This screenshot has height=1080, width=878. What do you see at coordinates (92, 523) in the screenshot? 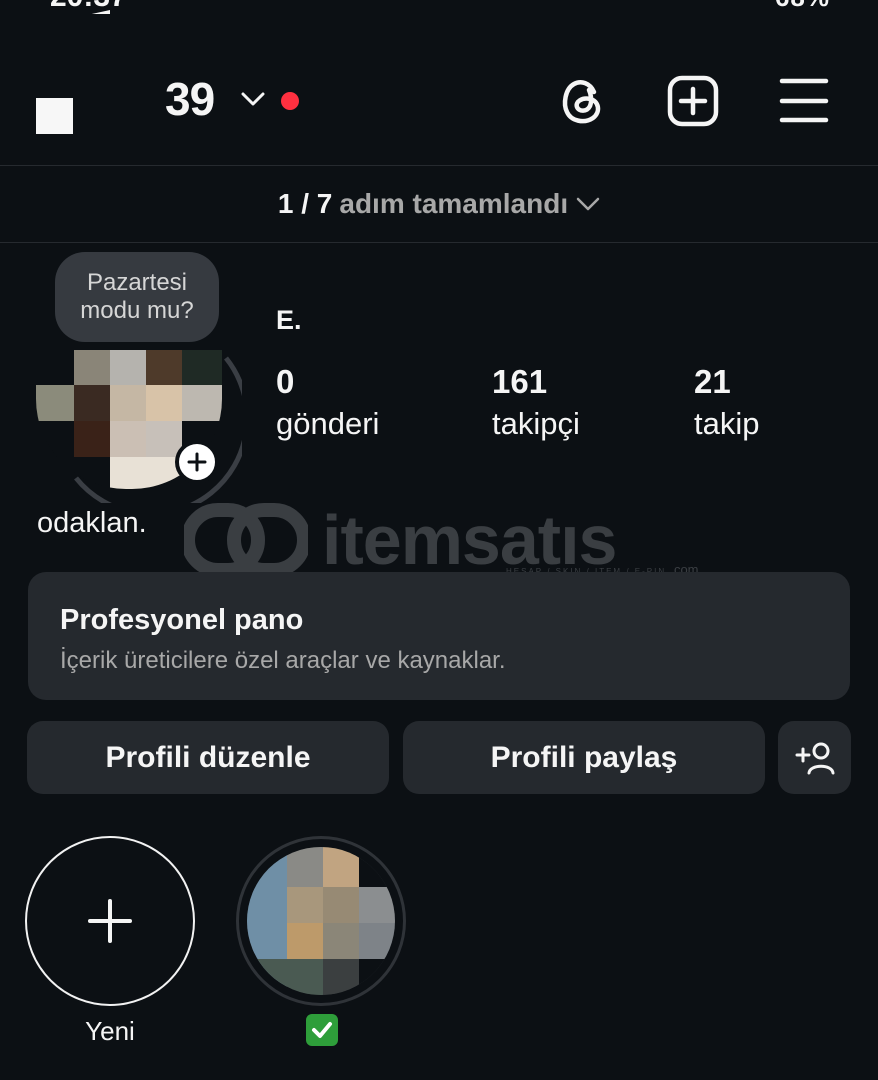
I see `bio: odaklan.` at bounding box center [92, 523].